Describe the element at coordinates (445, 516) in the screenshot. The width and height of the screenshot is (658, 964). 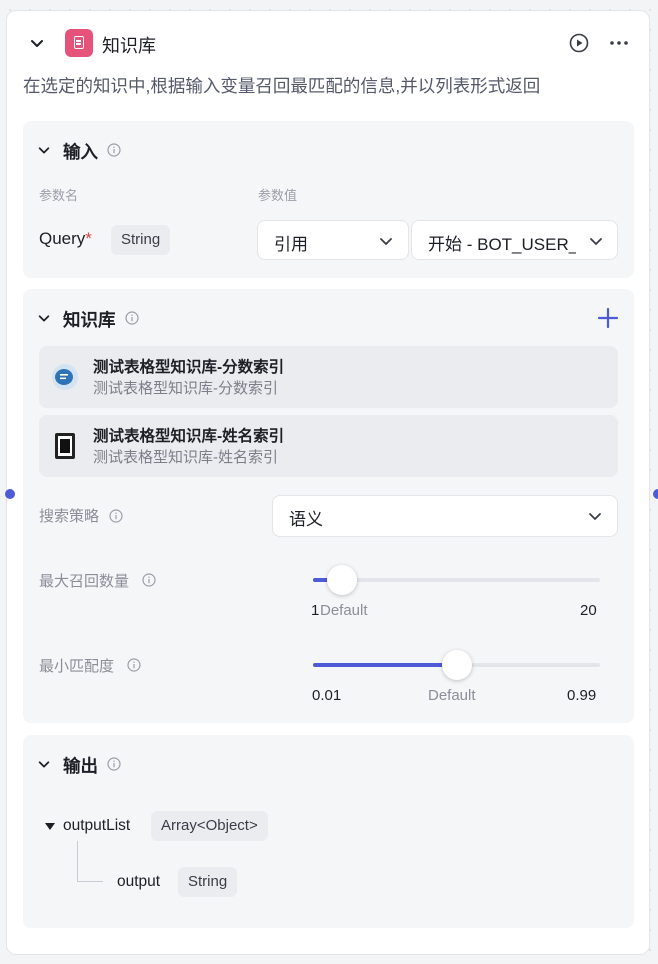
I see `search-strategy-select: 语义` at that location.